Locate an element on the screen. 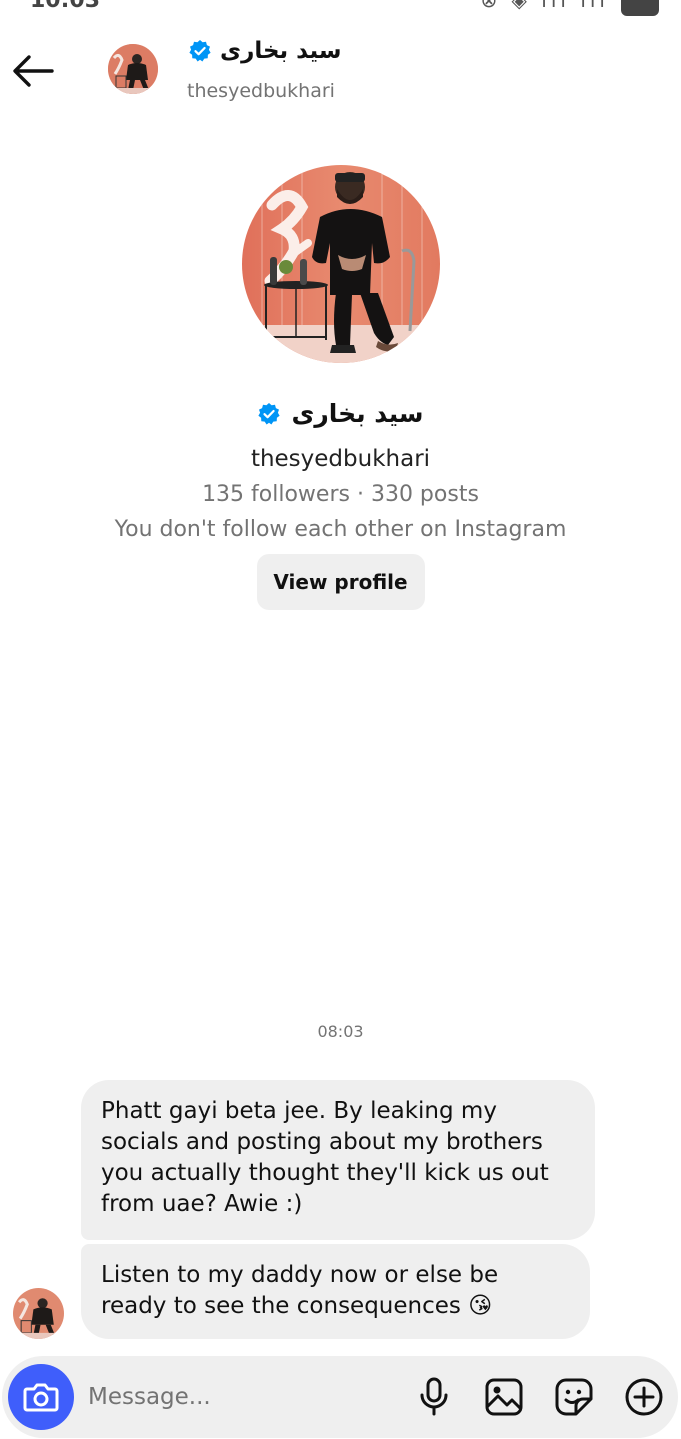 This screenshot has width=681, height=1439. sticker-icon is located at coordinates (574, 1397).